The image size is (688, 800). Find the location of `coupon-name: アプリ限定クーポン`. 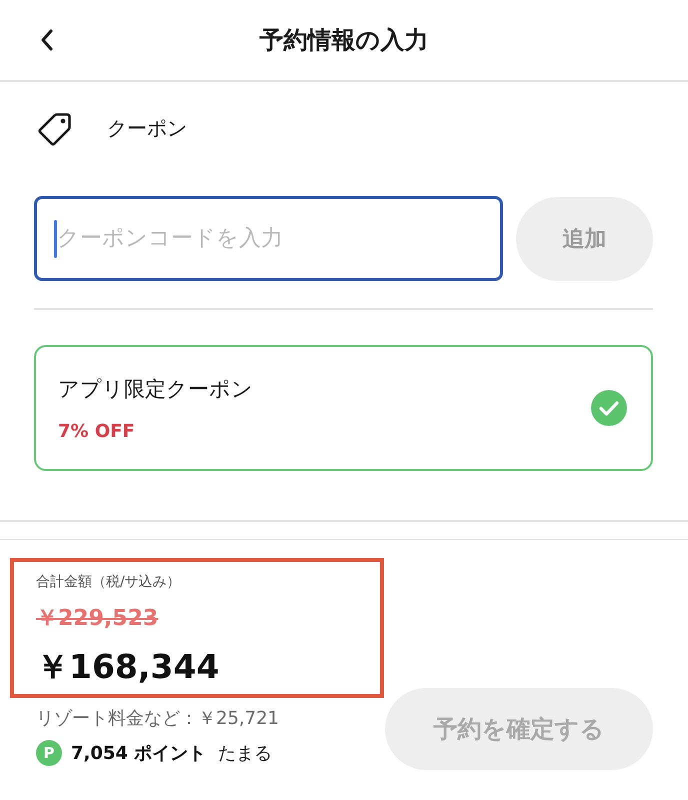

coupon-name: アプリ限定クーポン is located at coordinates (155, 389).